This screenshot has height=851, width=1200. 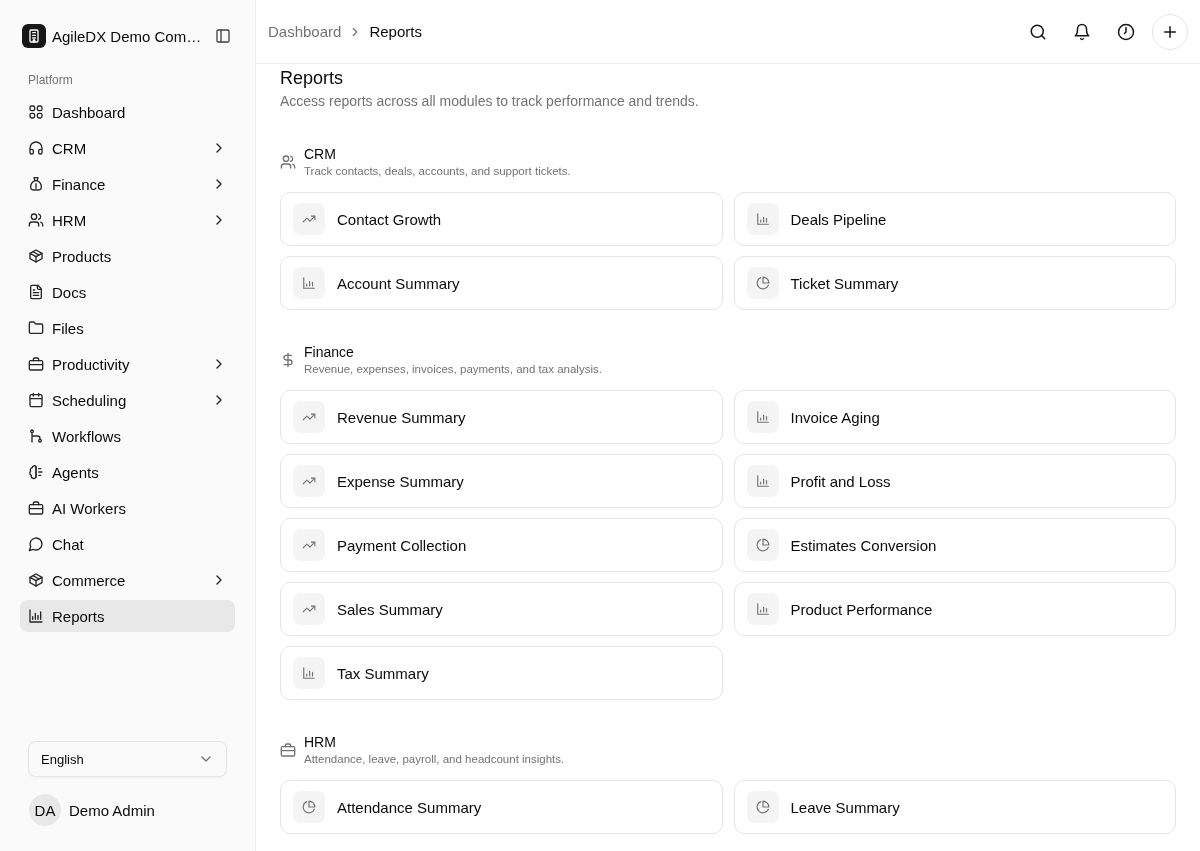 What do you see at coordinates (127, 220) in the screenshot?
I see `nav-item: HRM` at bounding box center [127, 220].